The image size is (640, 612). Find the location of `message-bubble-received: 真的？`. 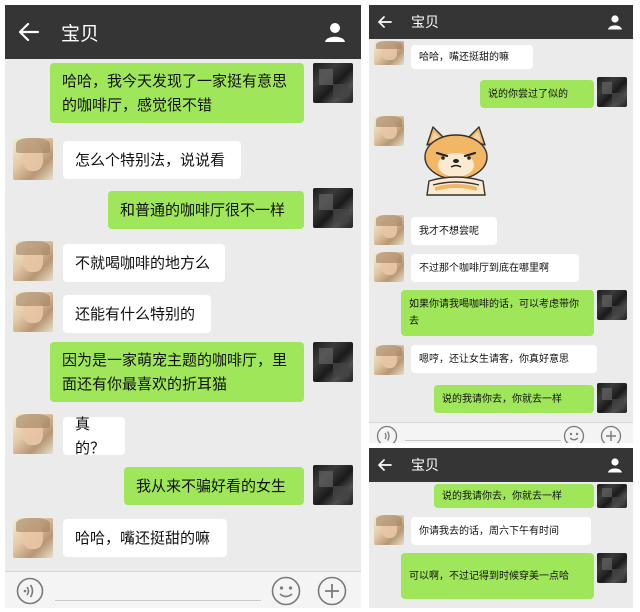

message-bubble-received: 真的？ is located at coordinates (94, 436).